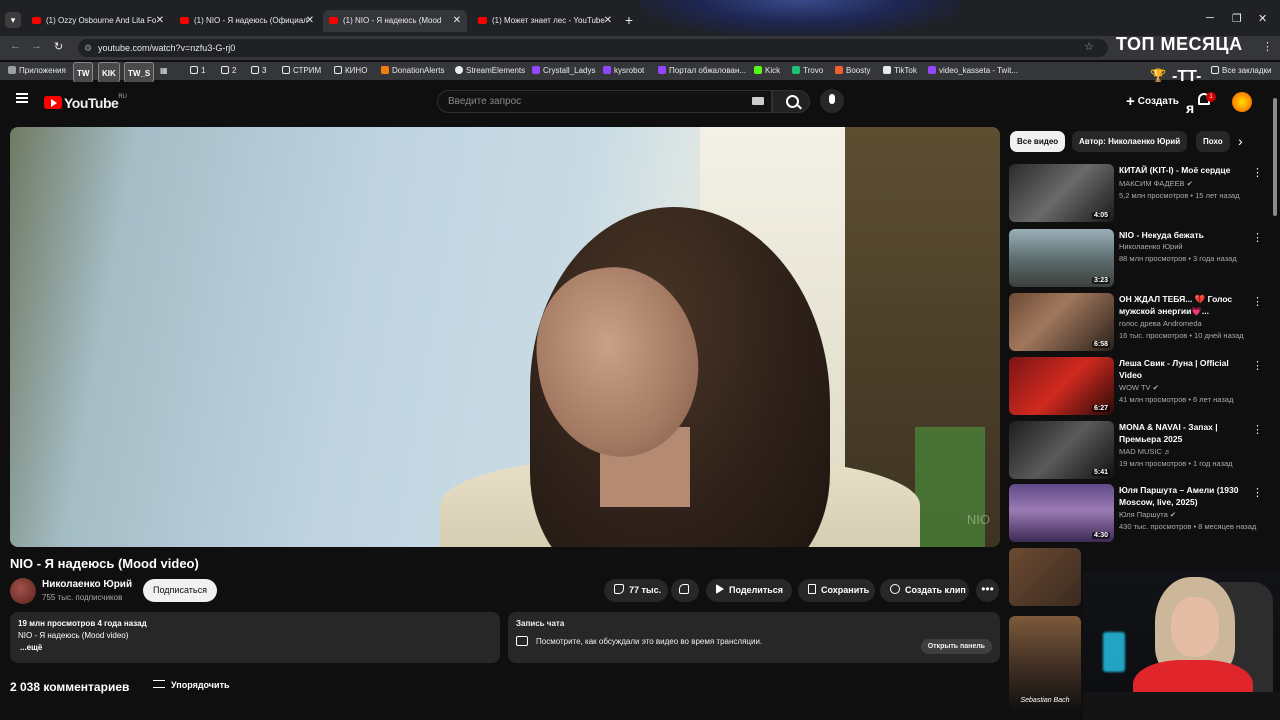 The image size is (1280, 720). Describe the element at coordinates (412, 71) in the screenshot. I see `bookmark-donationalerts: DonationAlerts` at that location.